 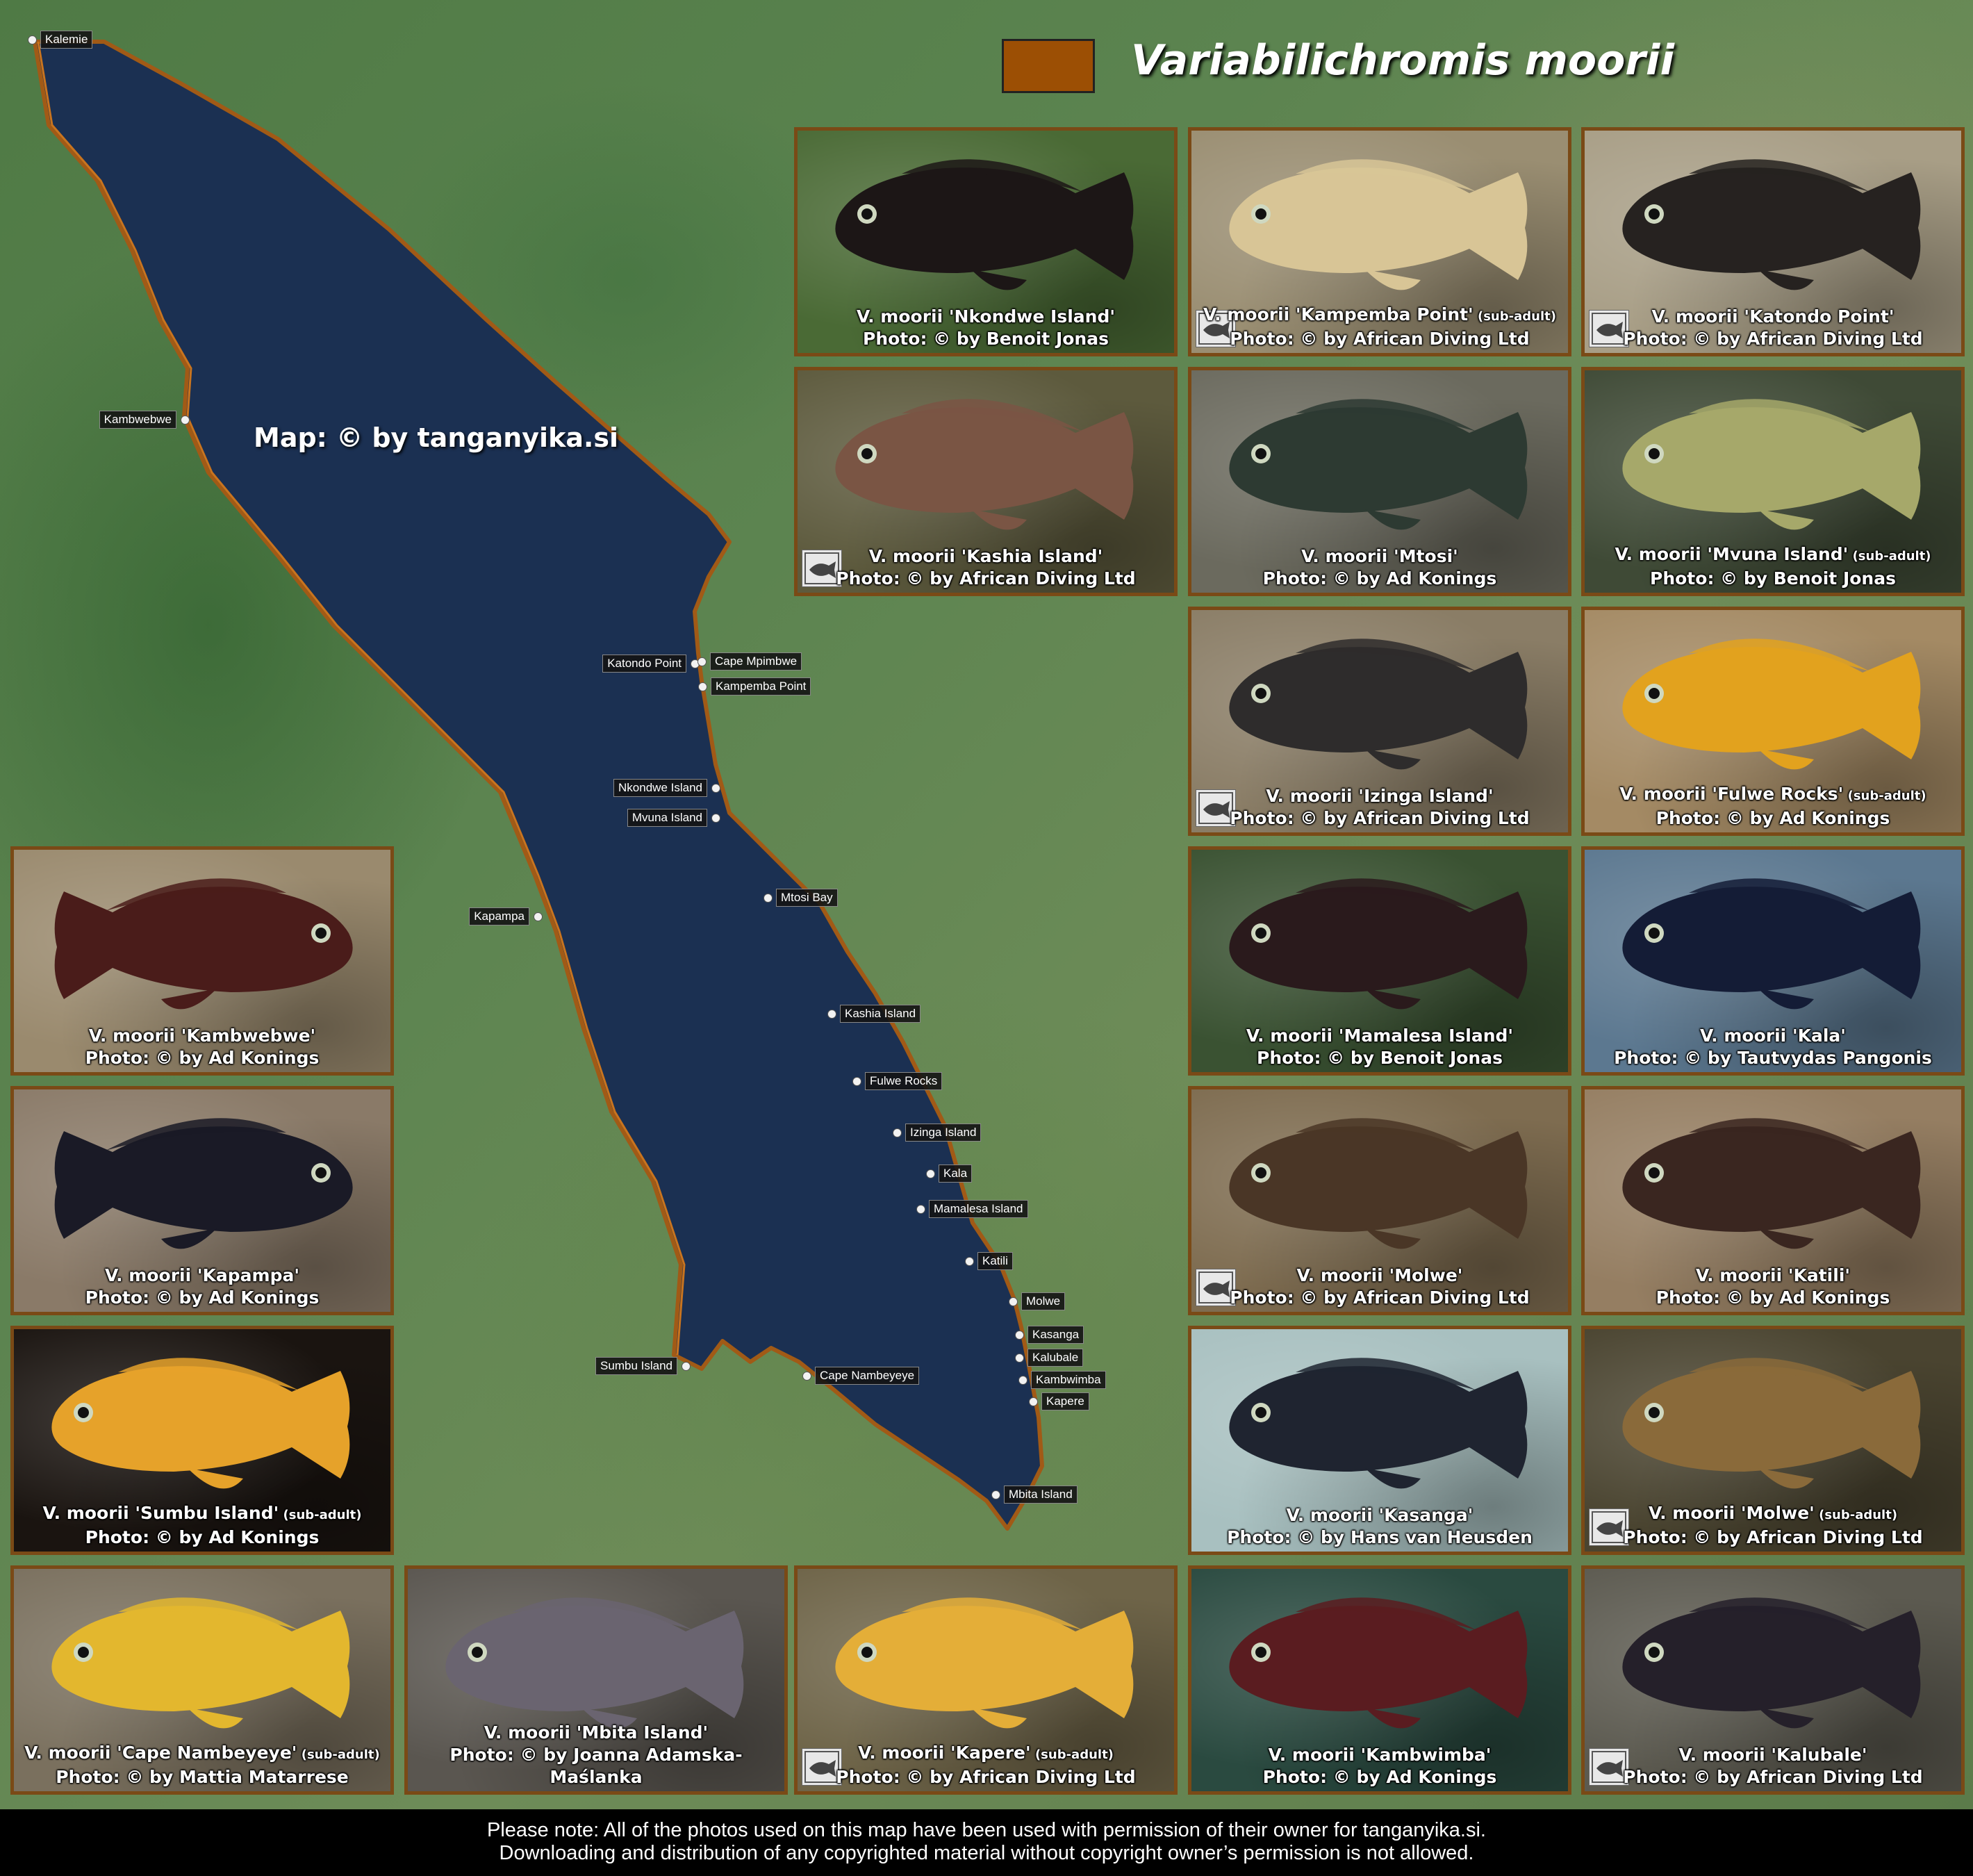 I want to click on photo-name-line: V. moorii 'Fulwe Rocks' (sub-adult), so click(x=1773, y=795).